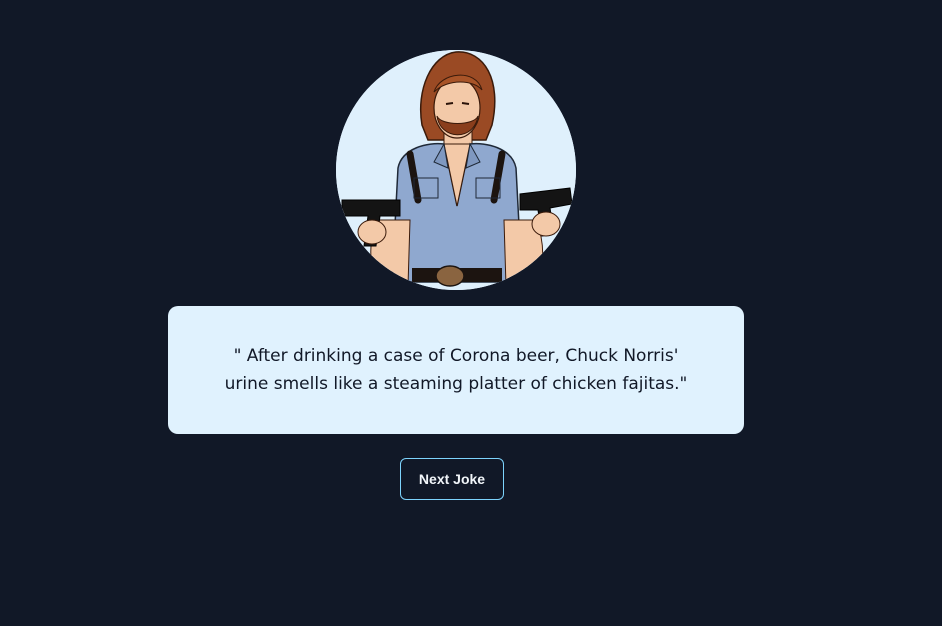 This screenshot has width=942, height=626. Describe the element at coordinates (452, 479) in the screenshot. I see `next-joke-button: Next Joke` at that location.